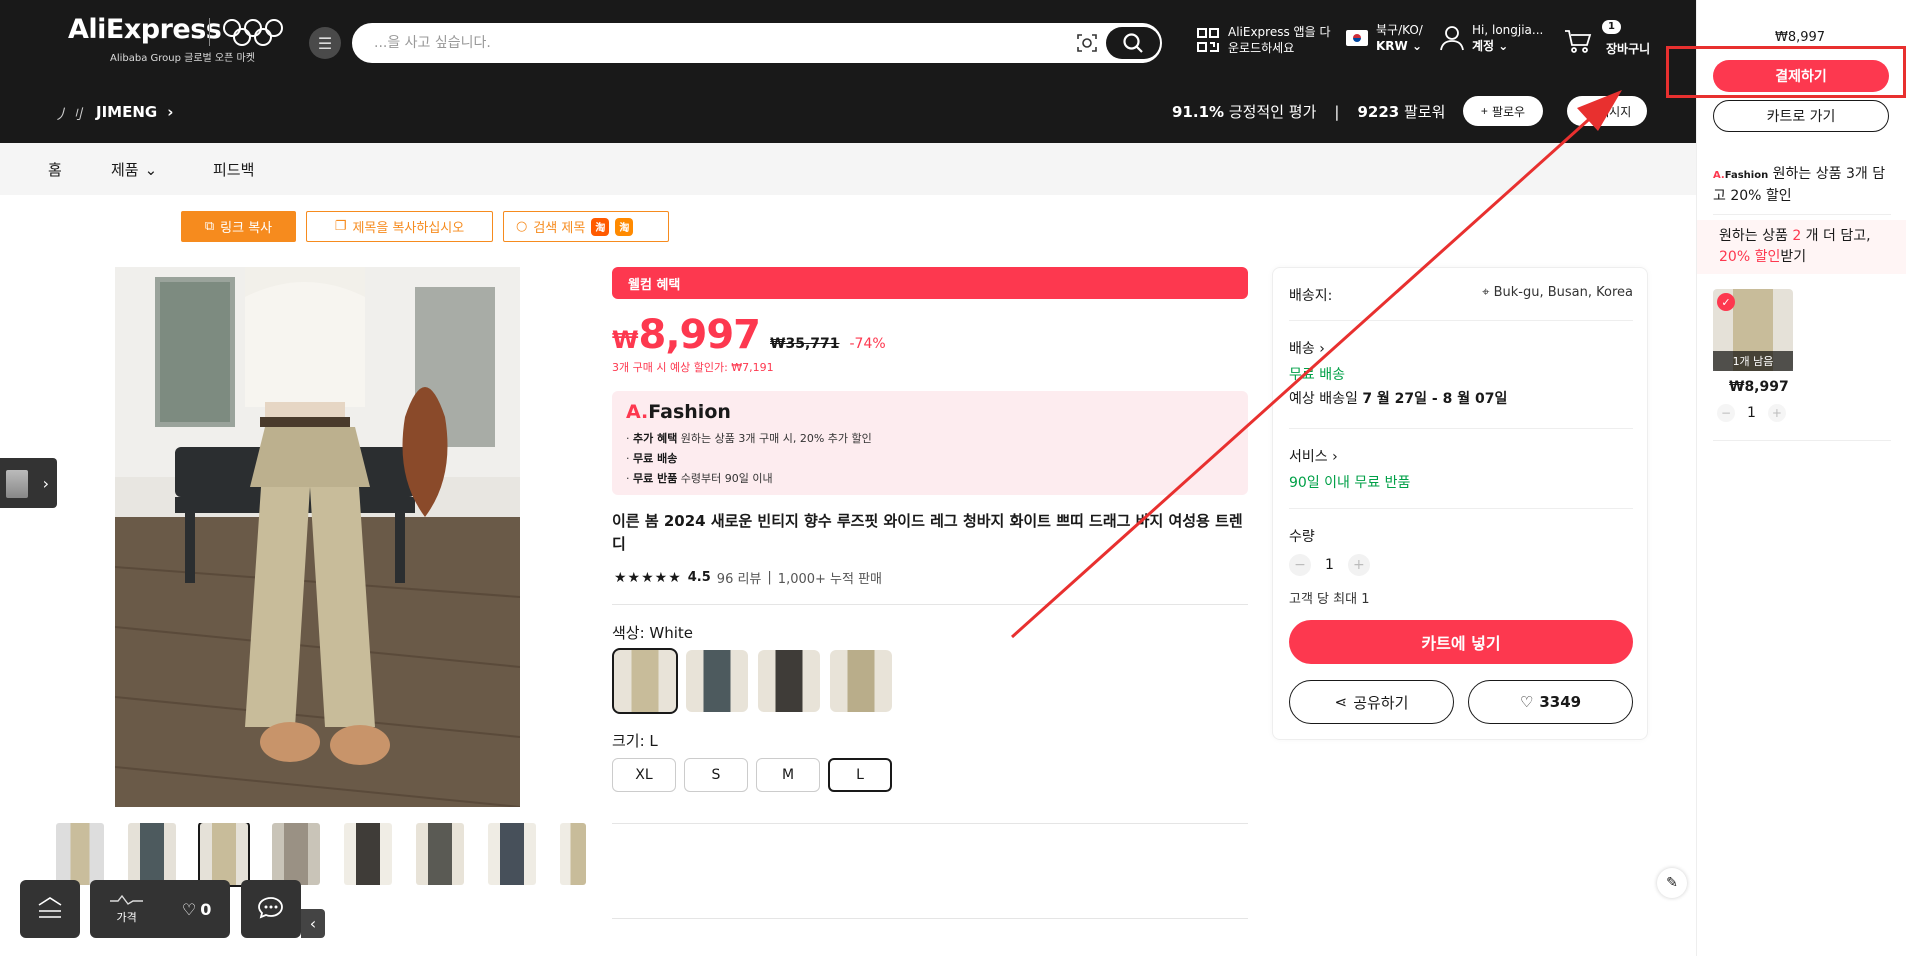 The image size is (1906, 956). Describe the element at coordinates (644, 775) in the screenshot. I see `size-option-xl: XL` at that location.